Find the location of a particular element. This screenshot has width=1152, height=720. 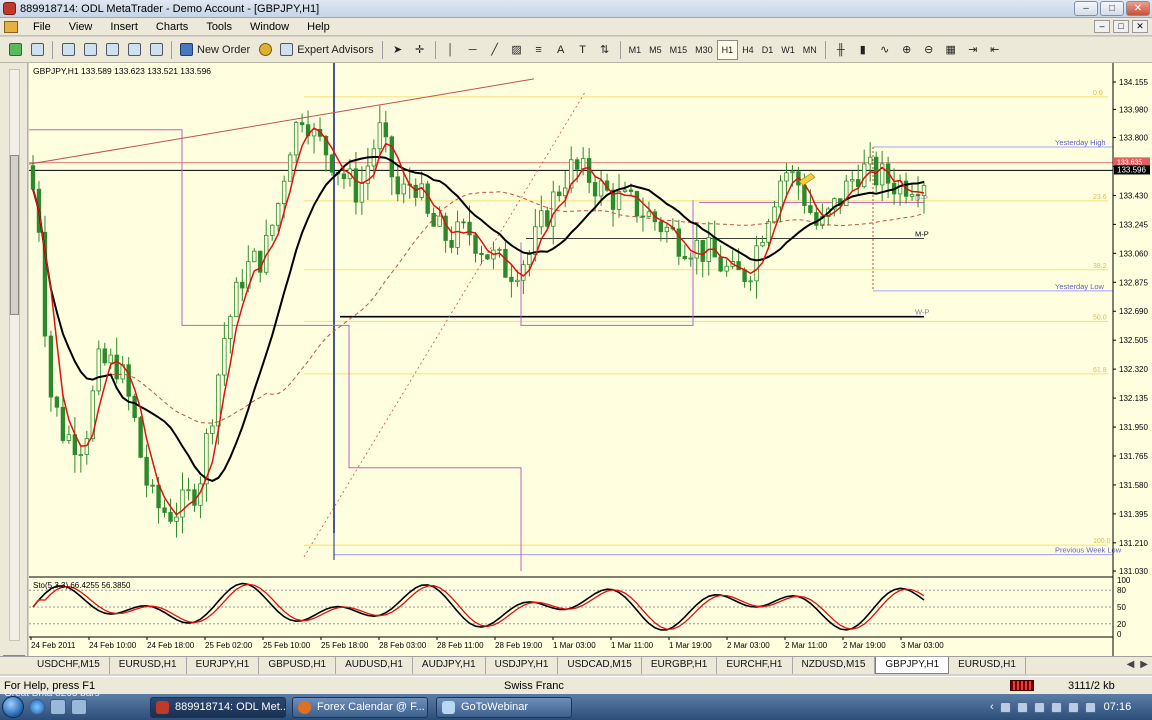

time-tick-label: 2 Mar 11:00 is located at coordinates (806, 645).